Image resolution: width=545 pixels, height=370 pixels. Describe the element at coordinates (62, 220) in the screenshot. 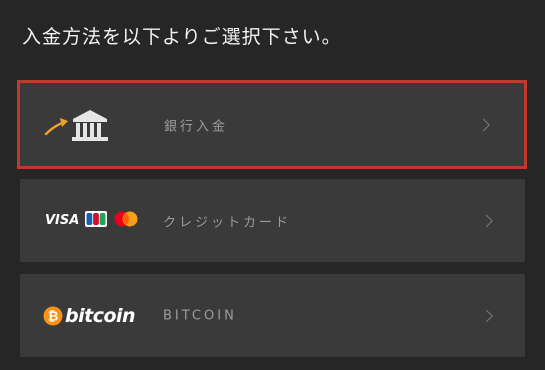

I see `visa-logo: VISA` at that location.